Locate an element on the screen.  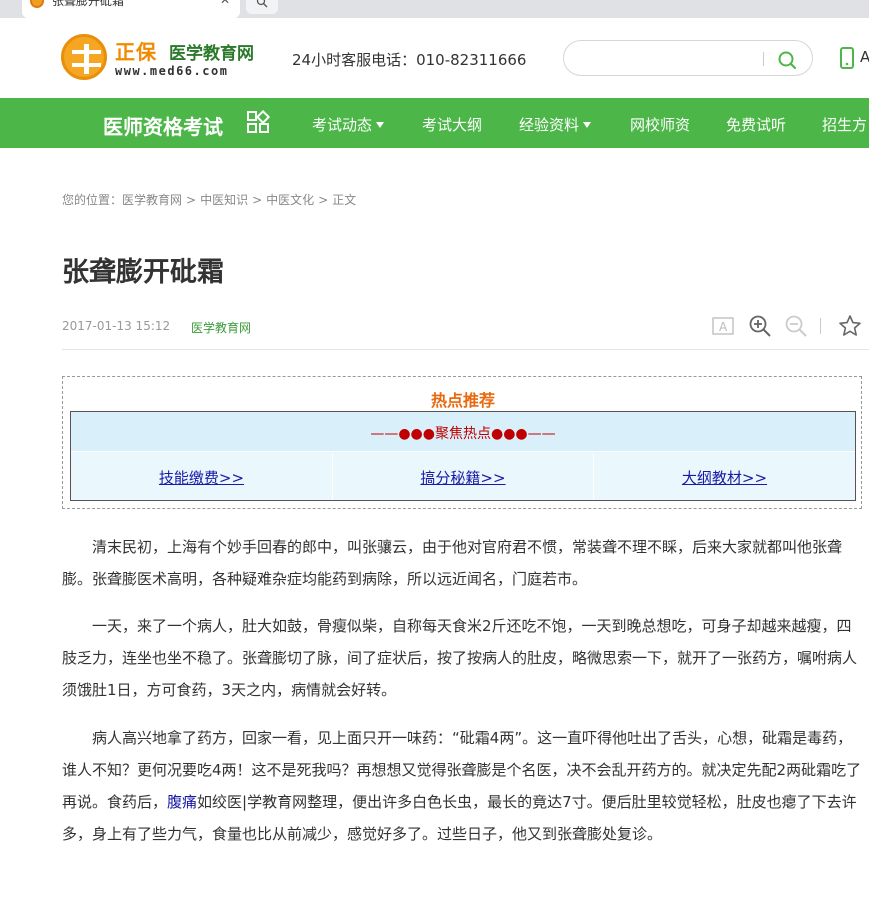
browser-tab: 张聋膨开砒霜 ✕ is located at coordinates (131, 9).